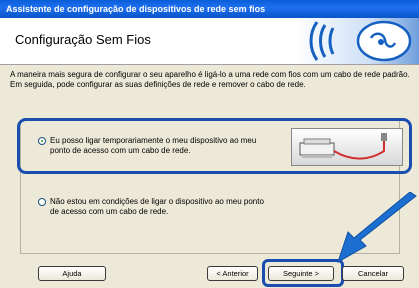 The width and height of the screenshot is (419, 288). I want to click on next-button: Seguinte >, so click(301, 273).